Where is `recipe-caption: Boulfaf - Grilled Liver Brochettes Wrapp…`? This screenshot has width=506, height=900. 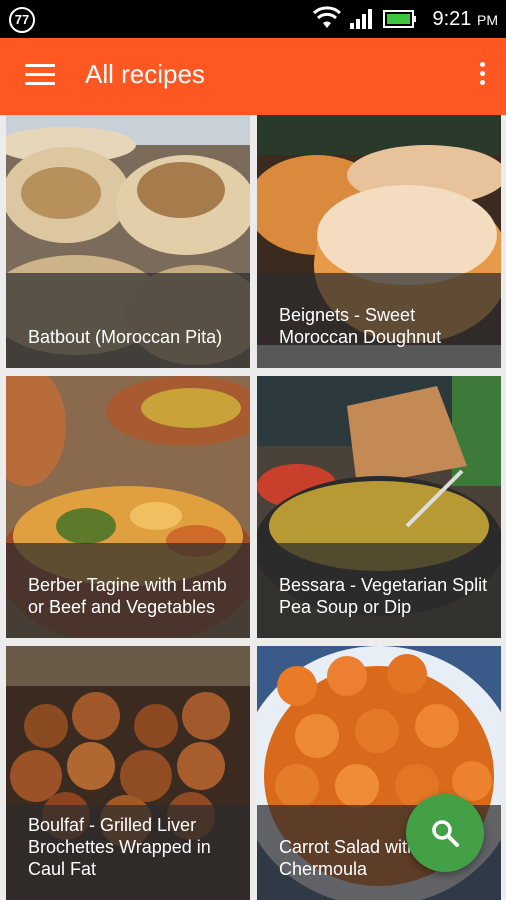
recipe-caption: Boulfaf - Grilled Liver Brochettes Wrapp… is located at coordinates (128, 852).